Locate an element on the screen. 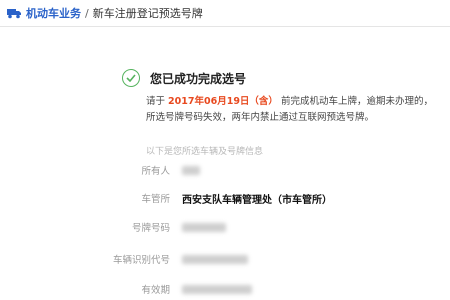 Image resolution: width=450 pixels, height=300 pixels. dmv-value: 西安支队车辆管理处（市车管所） is located at coordinates (257, 200).